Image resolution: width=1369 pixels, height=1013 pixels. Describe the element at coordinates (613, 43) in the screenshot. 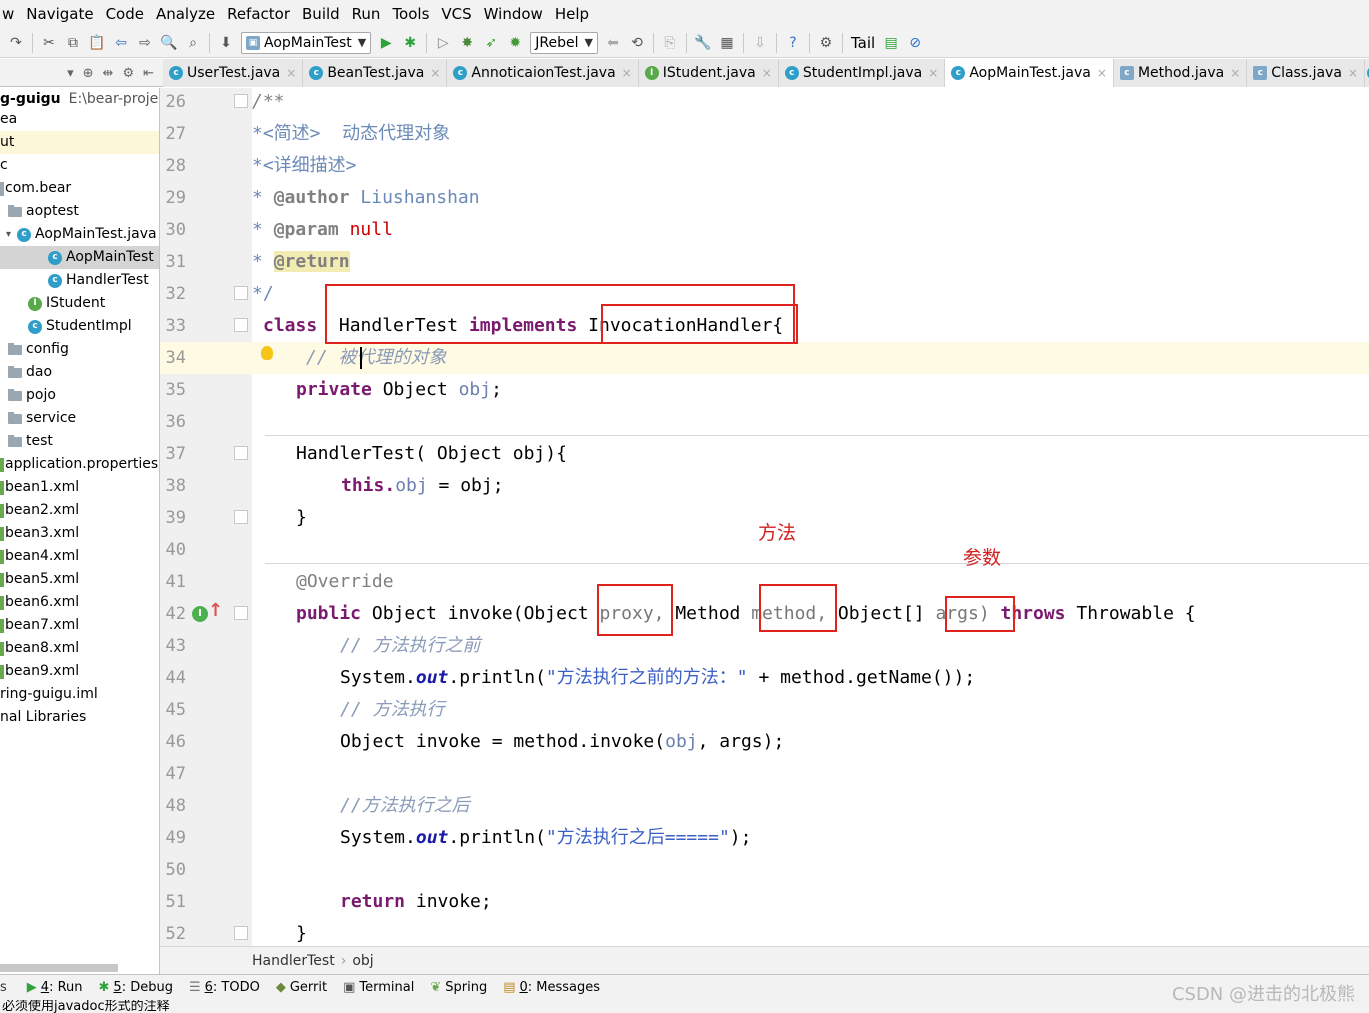

I see `update-icon: ⬅` at that location.